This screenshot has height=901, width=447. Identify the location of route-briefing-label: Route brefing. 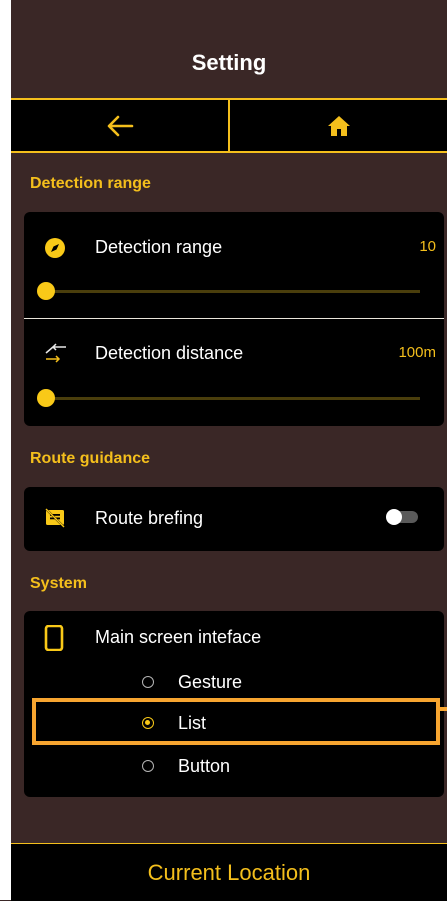
(149, 518).